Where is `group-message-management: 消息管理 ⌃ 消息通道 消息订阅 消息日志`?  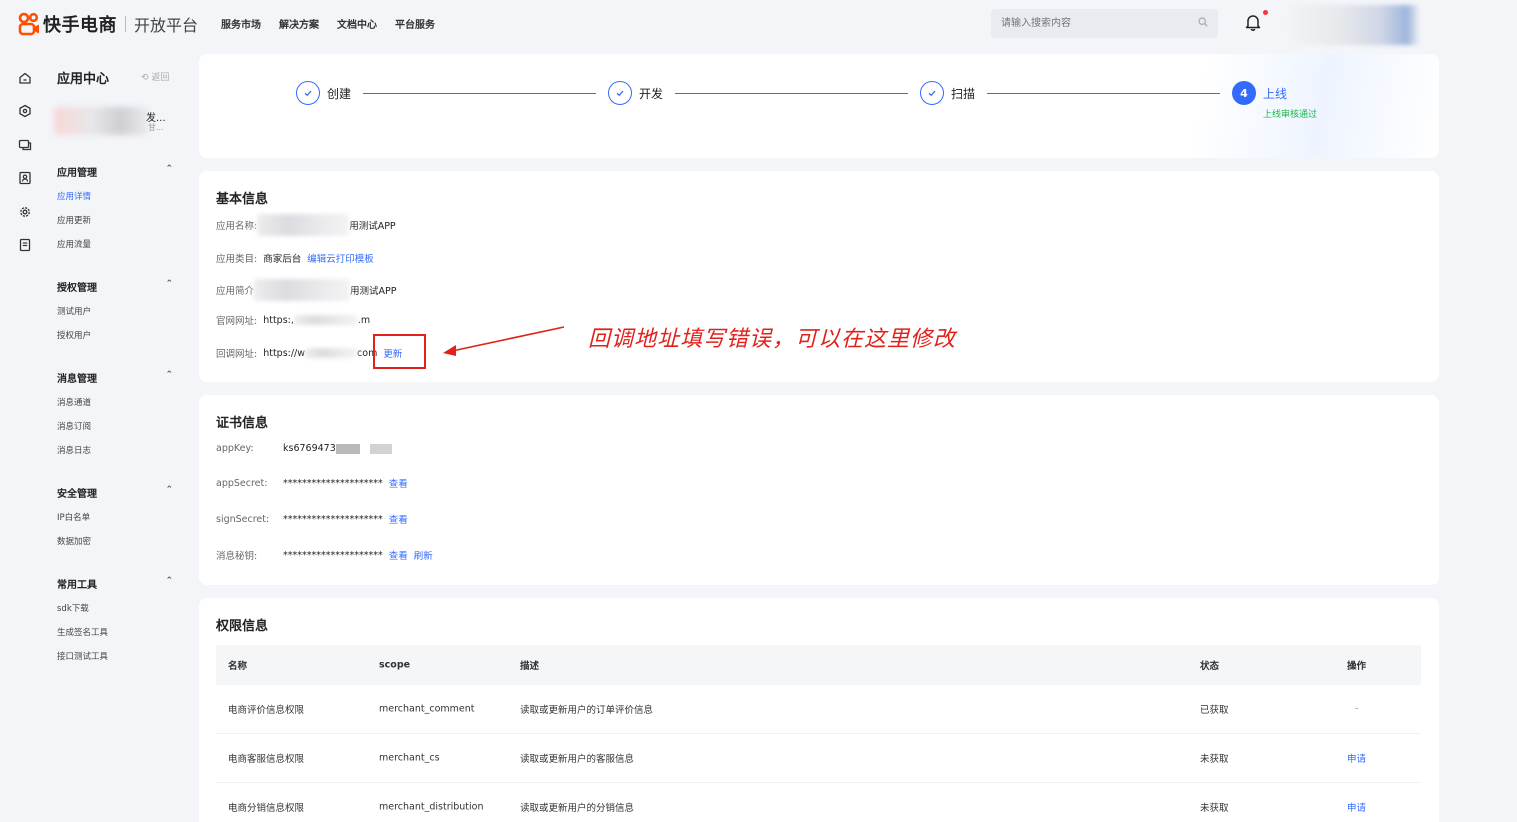
group-message-management: 消息管理 ⌃ 消息通道 消息订阅 消息日志 is located at coordinates (116, 413).